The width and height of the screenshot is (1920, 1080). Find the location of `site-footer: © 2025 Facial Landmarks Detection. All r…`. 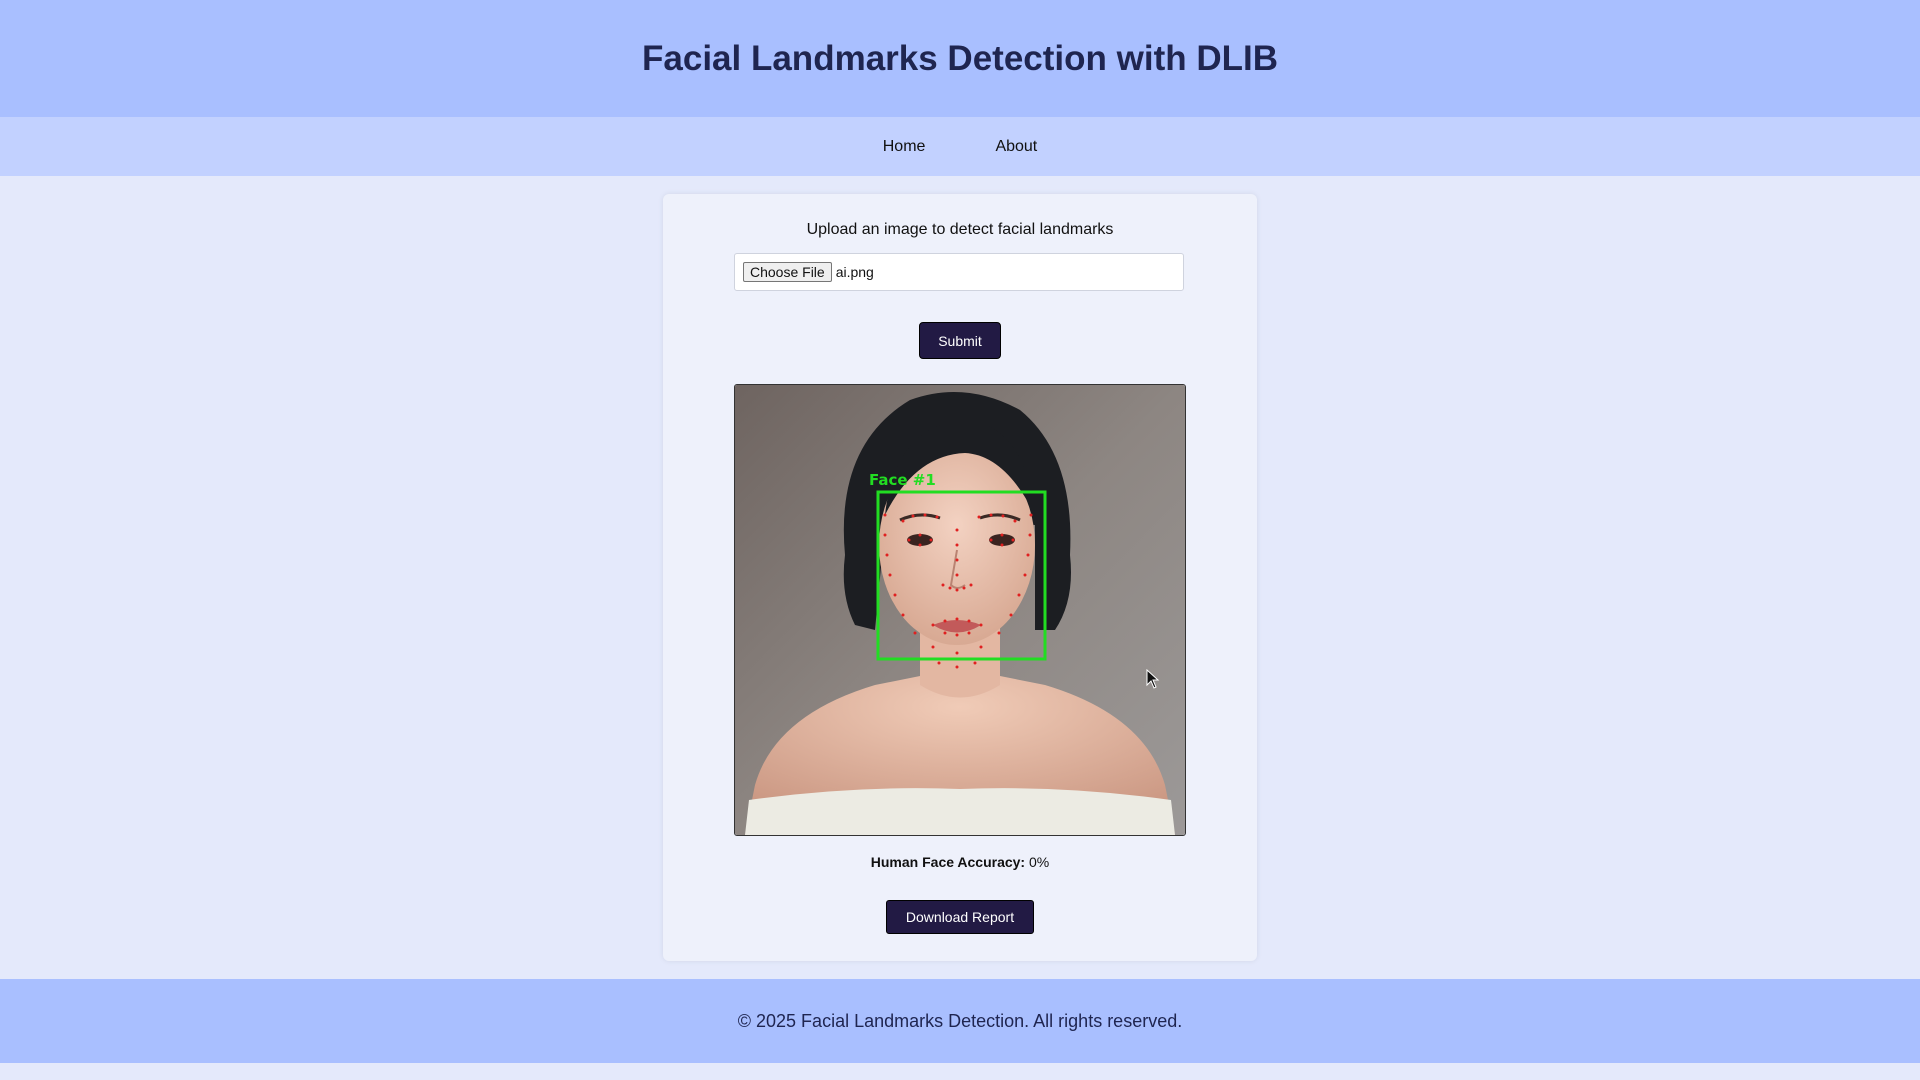

site-footer: © 2025 Facial Landmarks Detection. All r… is located at coordinates (960, 1021).